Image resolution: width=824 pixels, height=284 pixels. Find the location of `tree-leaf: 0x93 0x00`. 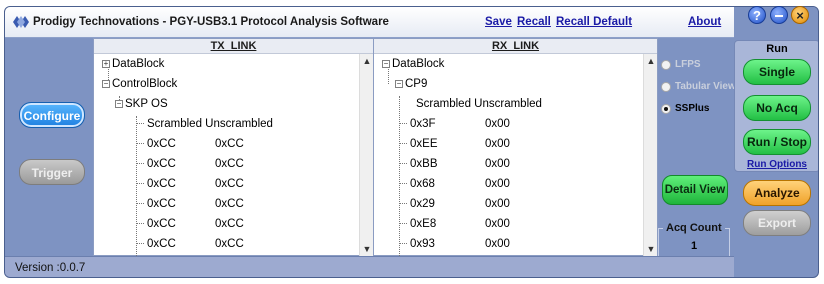

tree-leaf: 0x93 0x00 is located at coordinates (454, 244).